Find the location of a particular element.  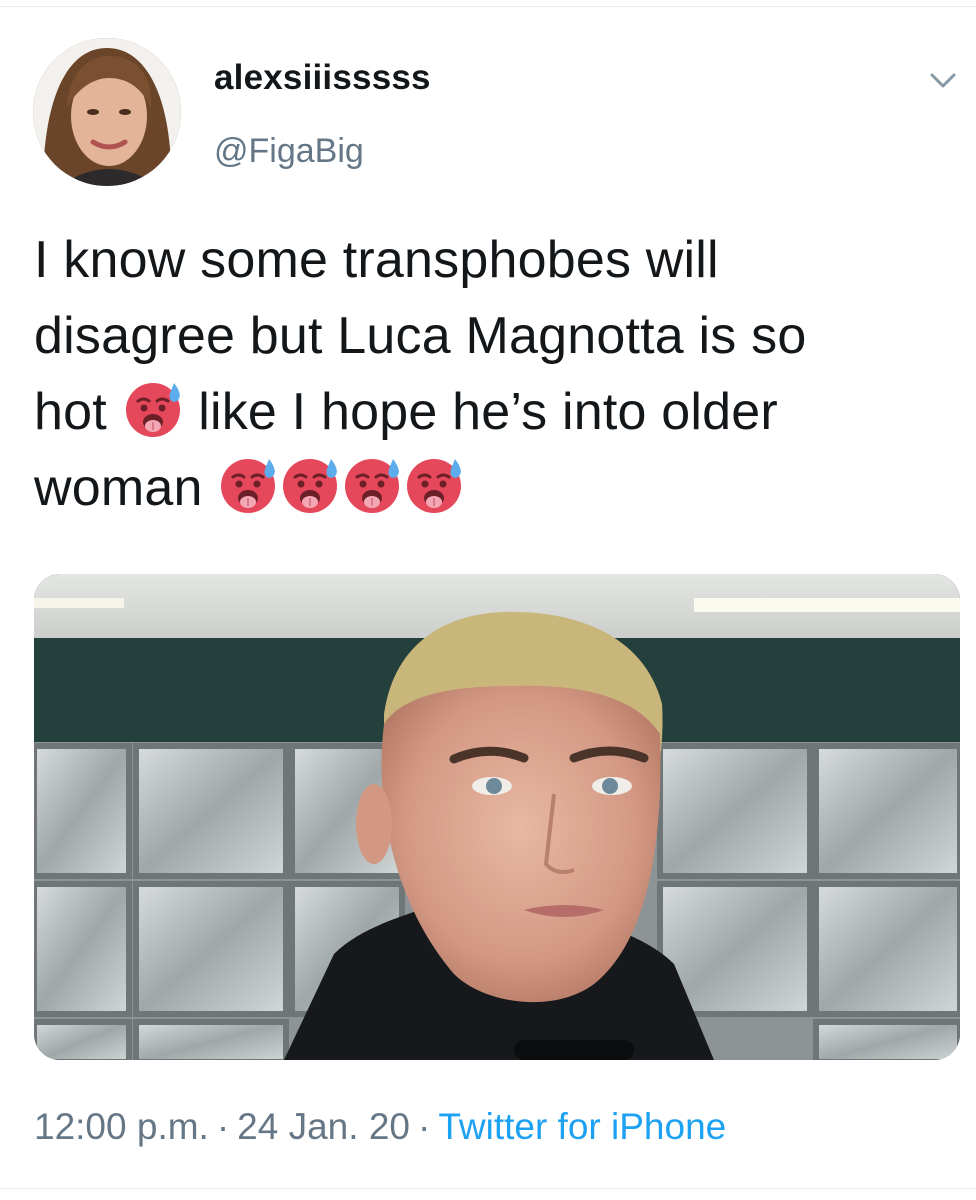

tweet-text-line: woman is located at coordinates (494, 488).